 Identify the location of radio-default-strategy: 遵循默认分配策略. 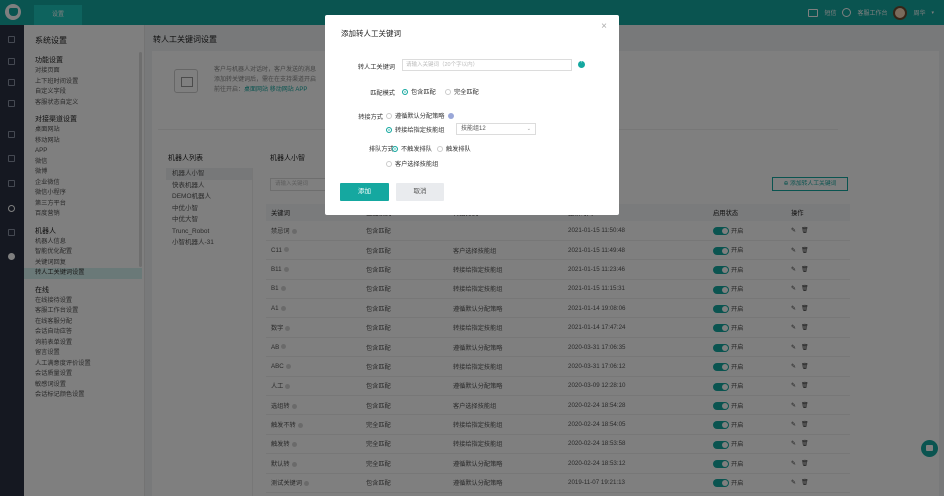
(420, 115).